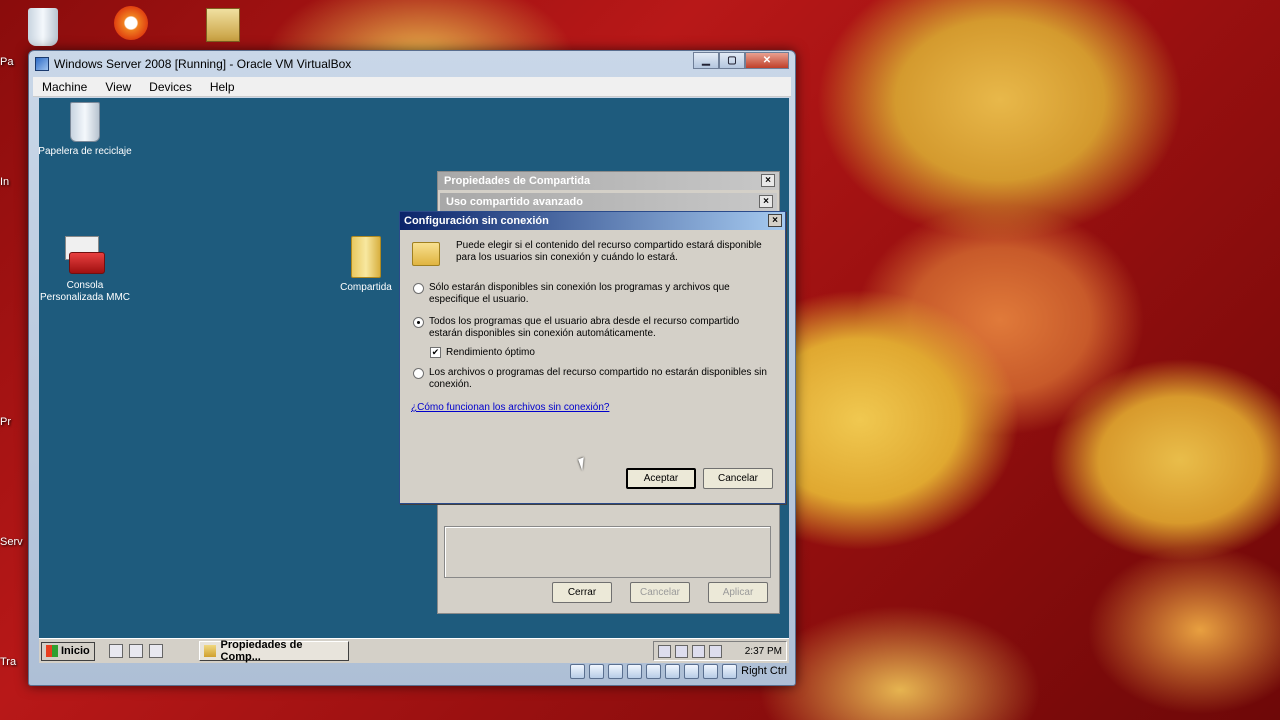 The height and width of the screenshot is (720, 1280). Describe the element at coordinates (85, 256) in the screenshot. I see `toolbox-icon` at that location.